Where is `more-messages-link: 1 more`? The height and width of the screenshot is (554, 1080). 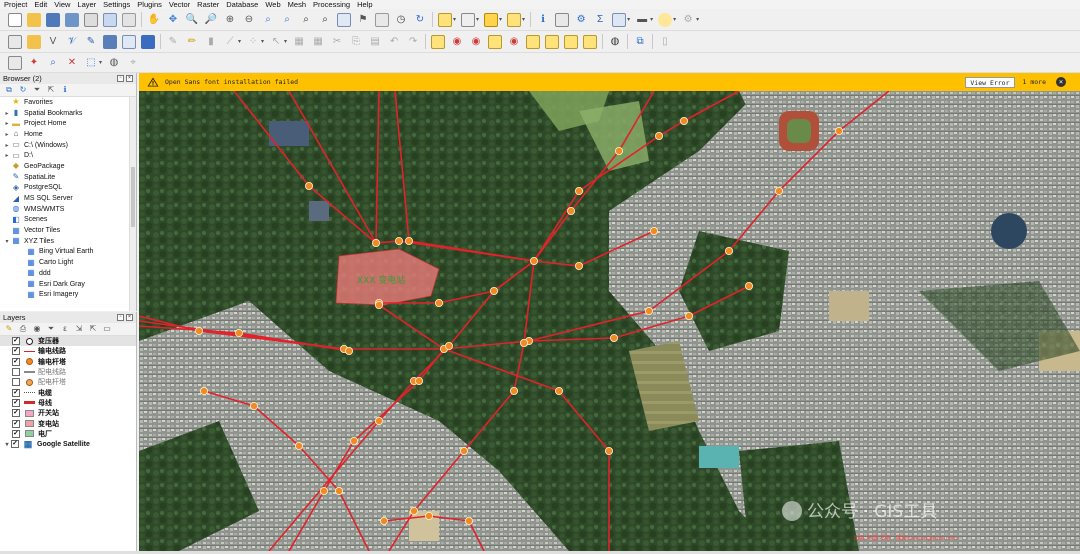 more-messages-link: 1 more is located at coordinates (1034, 82).